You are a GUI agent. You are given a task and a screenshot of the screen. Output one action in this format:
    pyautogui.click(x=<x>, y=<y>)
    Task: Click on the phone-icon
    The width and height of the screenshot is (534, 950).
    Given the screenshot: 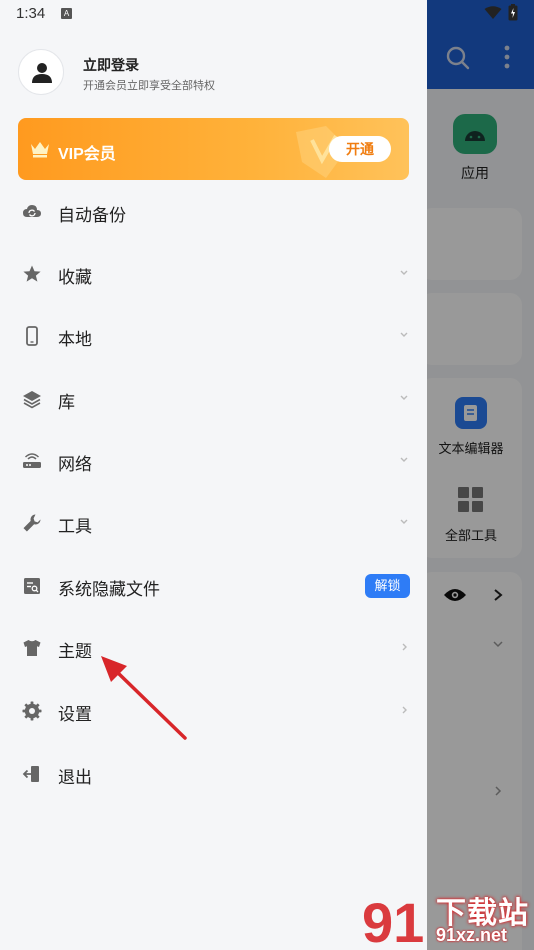 What is the action you would take?
    pyautogui.click(x=32, y=336)
    